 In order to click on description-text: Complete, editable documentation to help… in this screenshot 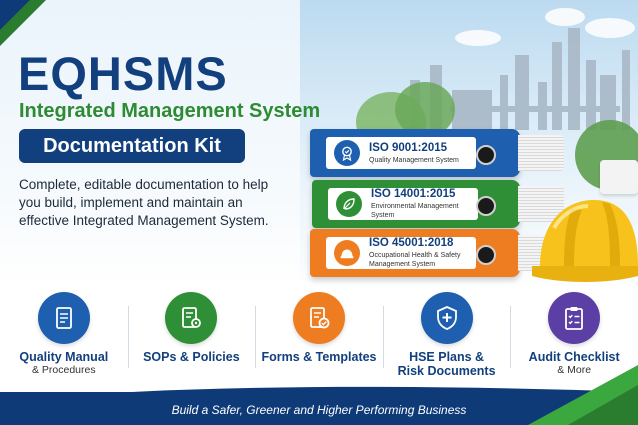, I will do `click(144, 202)`.